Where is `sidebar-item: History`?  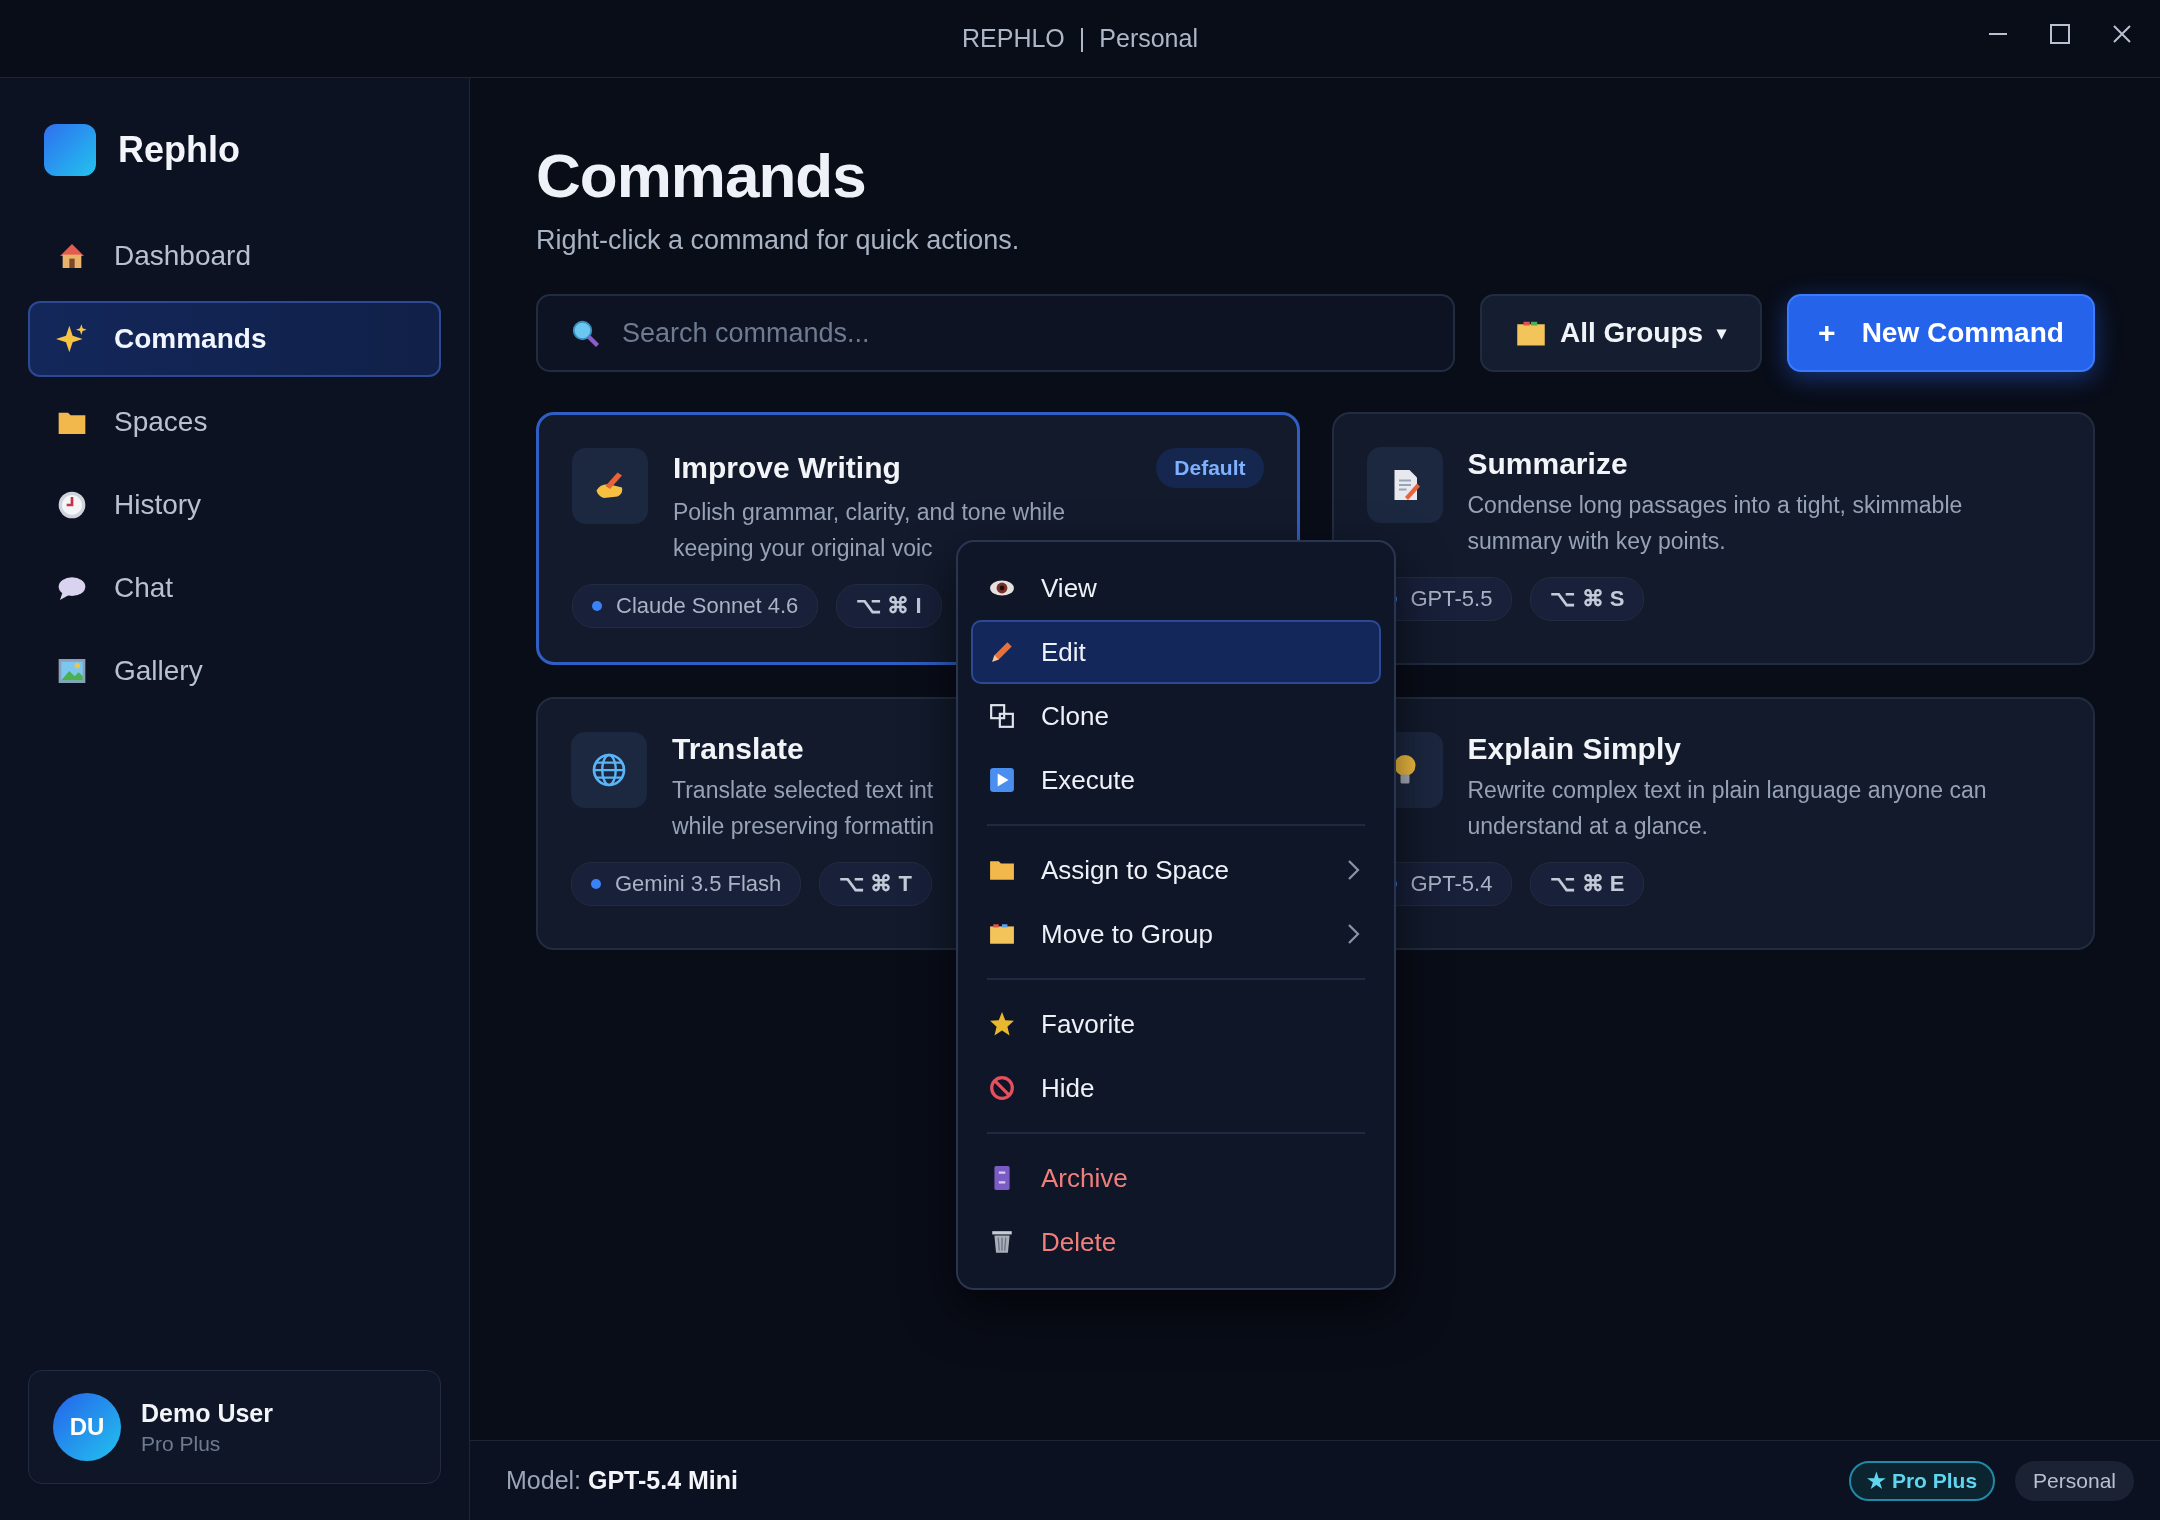 sidebar-item: History is located at coordinates (234, 505).